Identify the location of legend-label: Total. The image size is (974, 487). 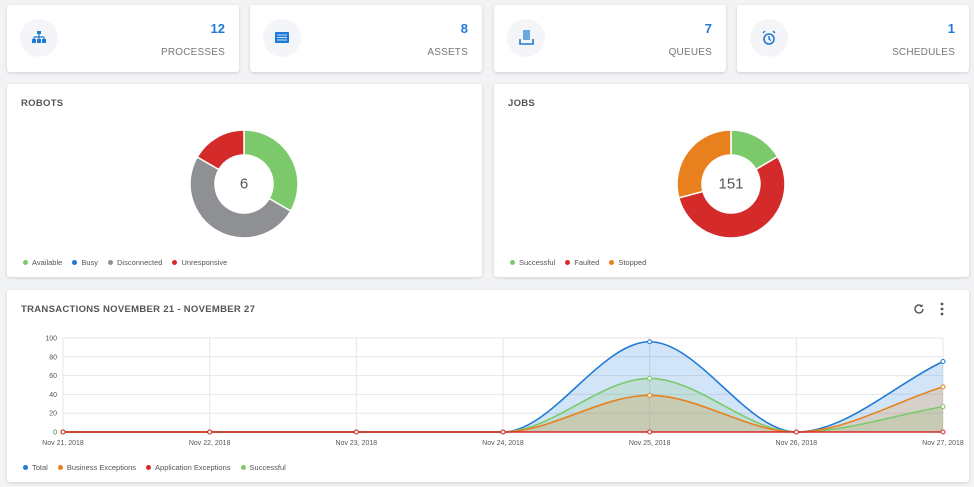
(40, 467).